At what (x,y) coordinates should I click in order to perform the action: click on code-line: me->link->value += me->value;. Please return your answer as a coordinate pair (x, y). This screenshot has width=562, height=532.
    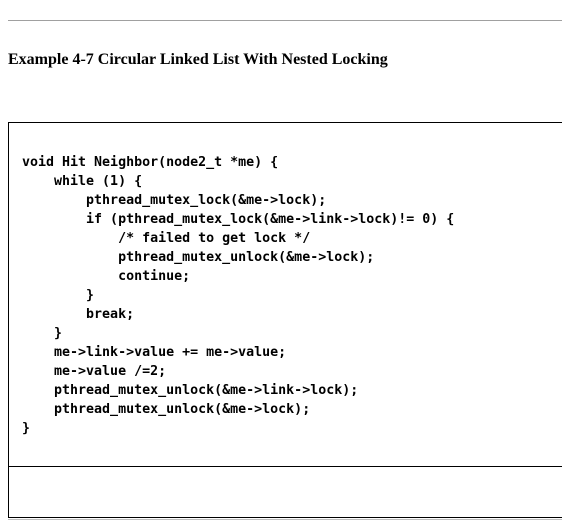
    Looking at the image, I should click on (154, 352).